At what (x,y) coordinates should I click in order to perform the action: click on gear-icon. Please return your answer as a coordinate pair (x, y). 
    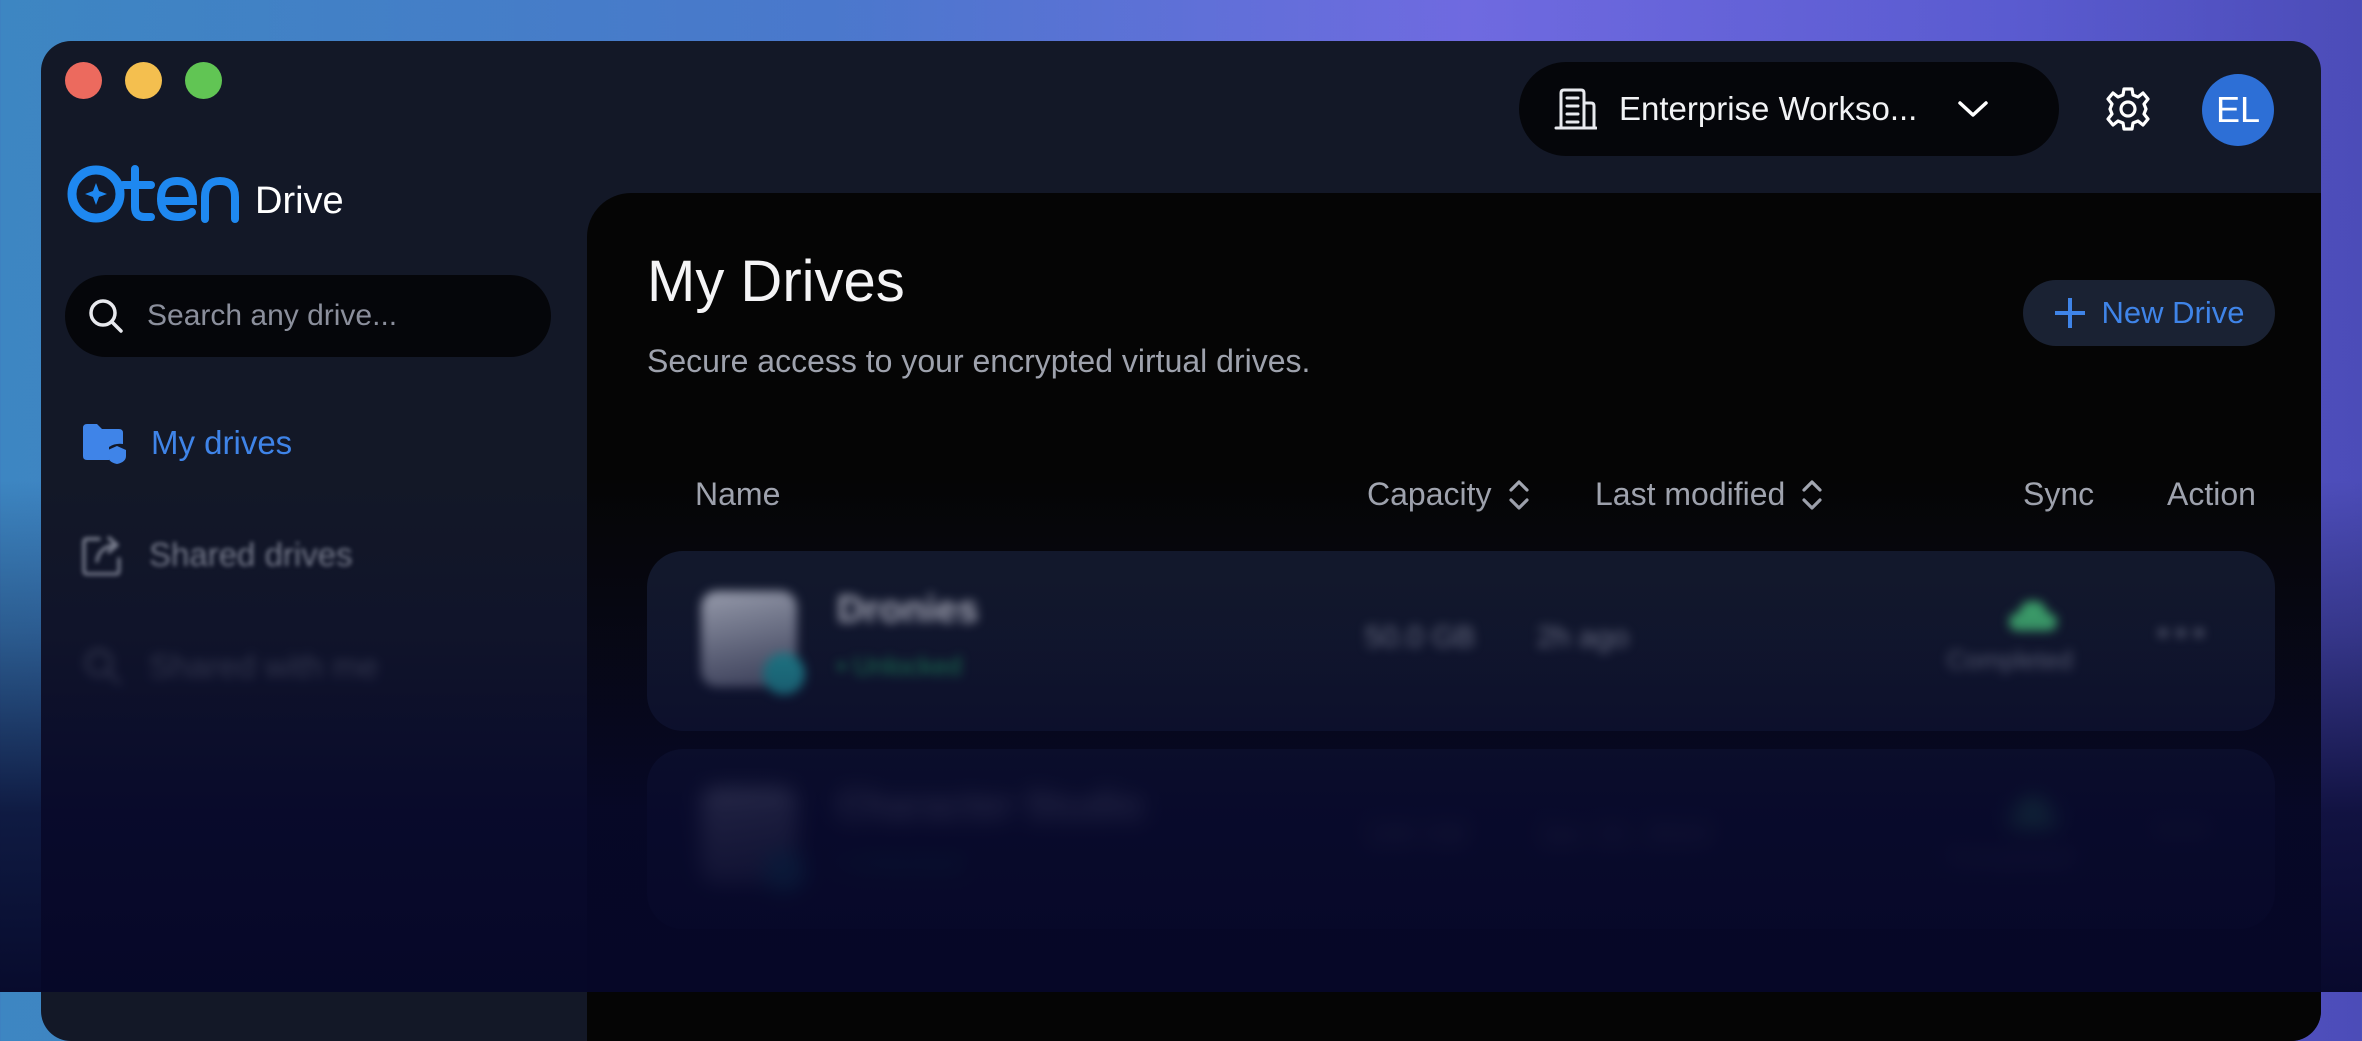
    Looking at the image, I should click on (2128, 109).